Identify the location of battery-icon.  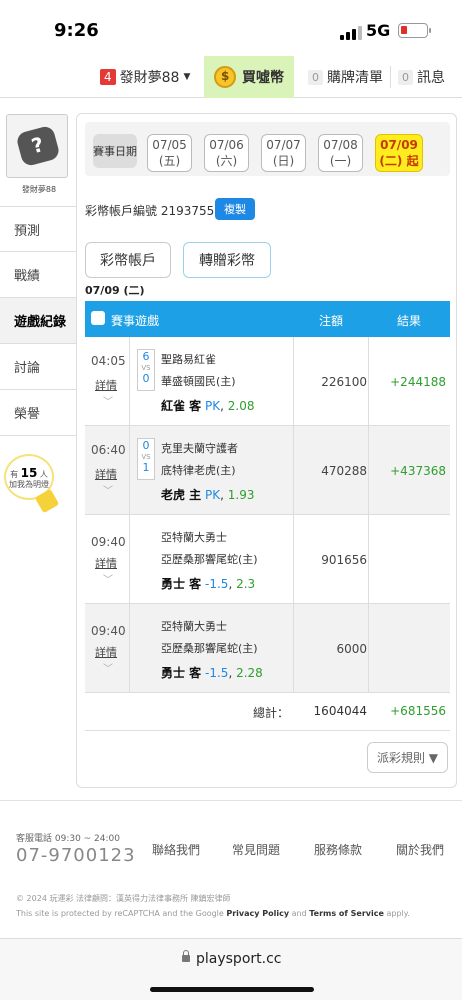
(414, 30).